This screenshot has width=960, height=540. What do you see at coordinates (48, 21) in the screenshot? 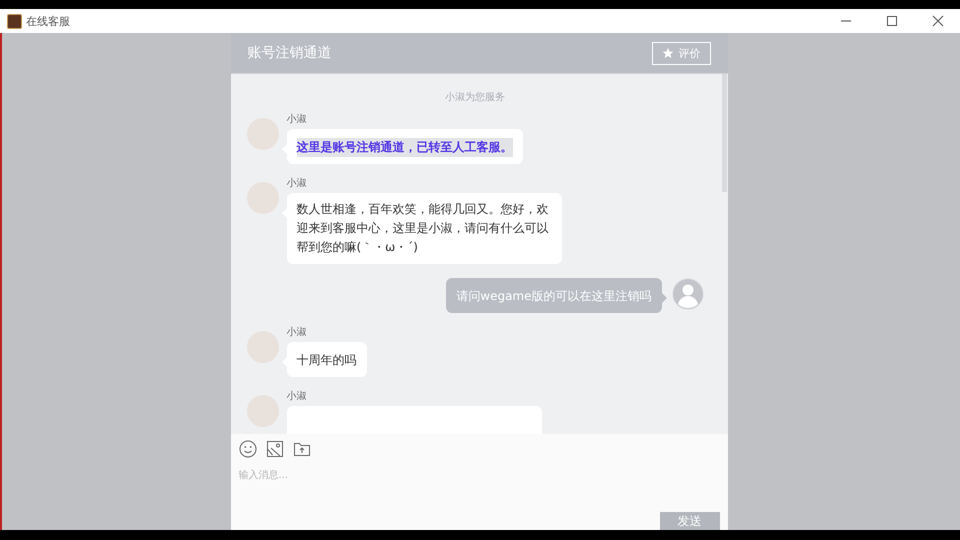
I see `window-title: 在线客服` at bounding box center [48, 21].